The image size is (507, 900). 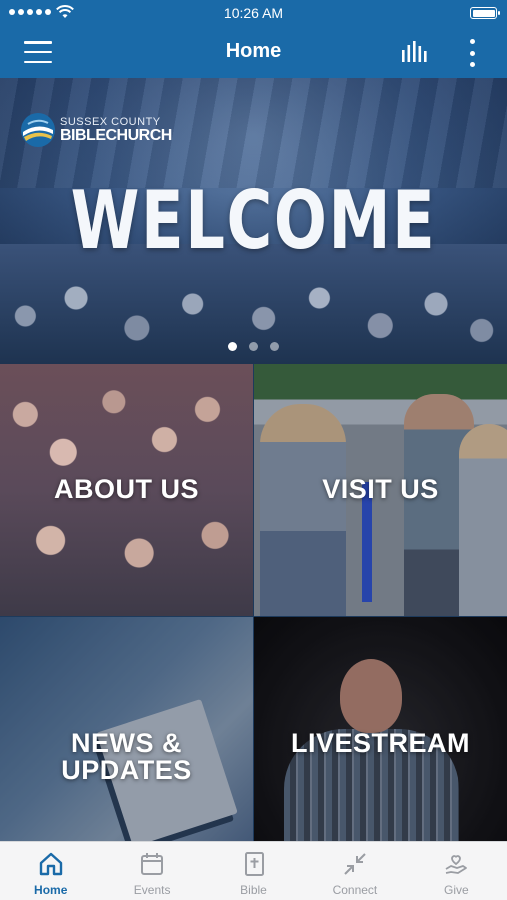 I want to click on church-logo-icon, so click(x=38, y=130).